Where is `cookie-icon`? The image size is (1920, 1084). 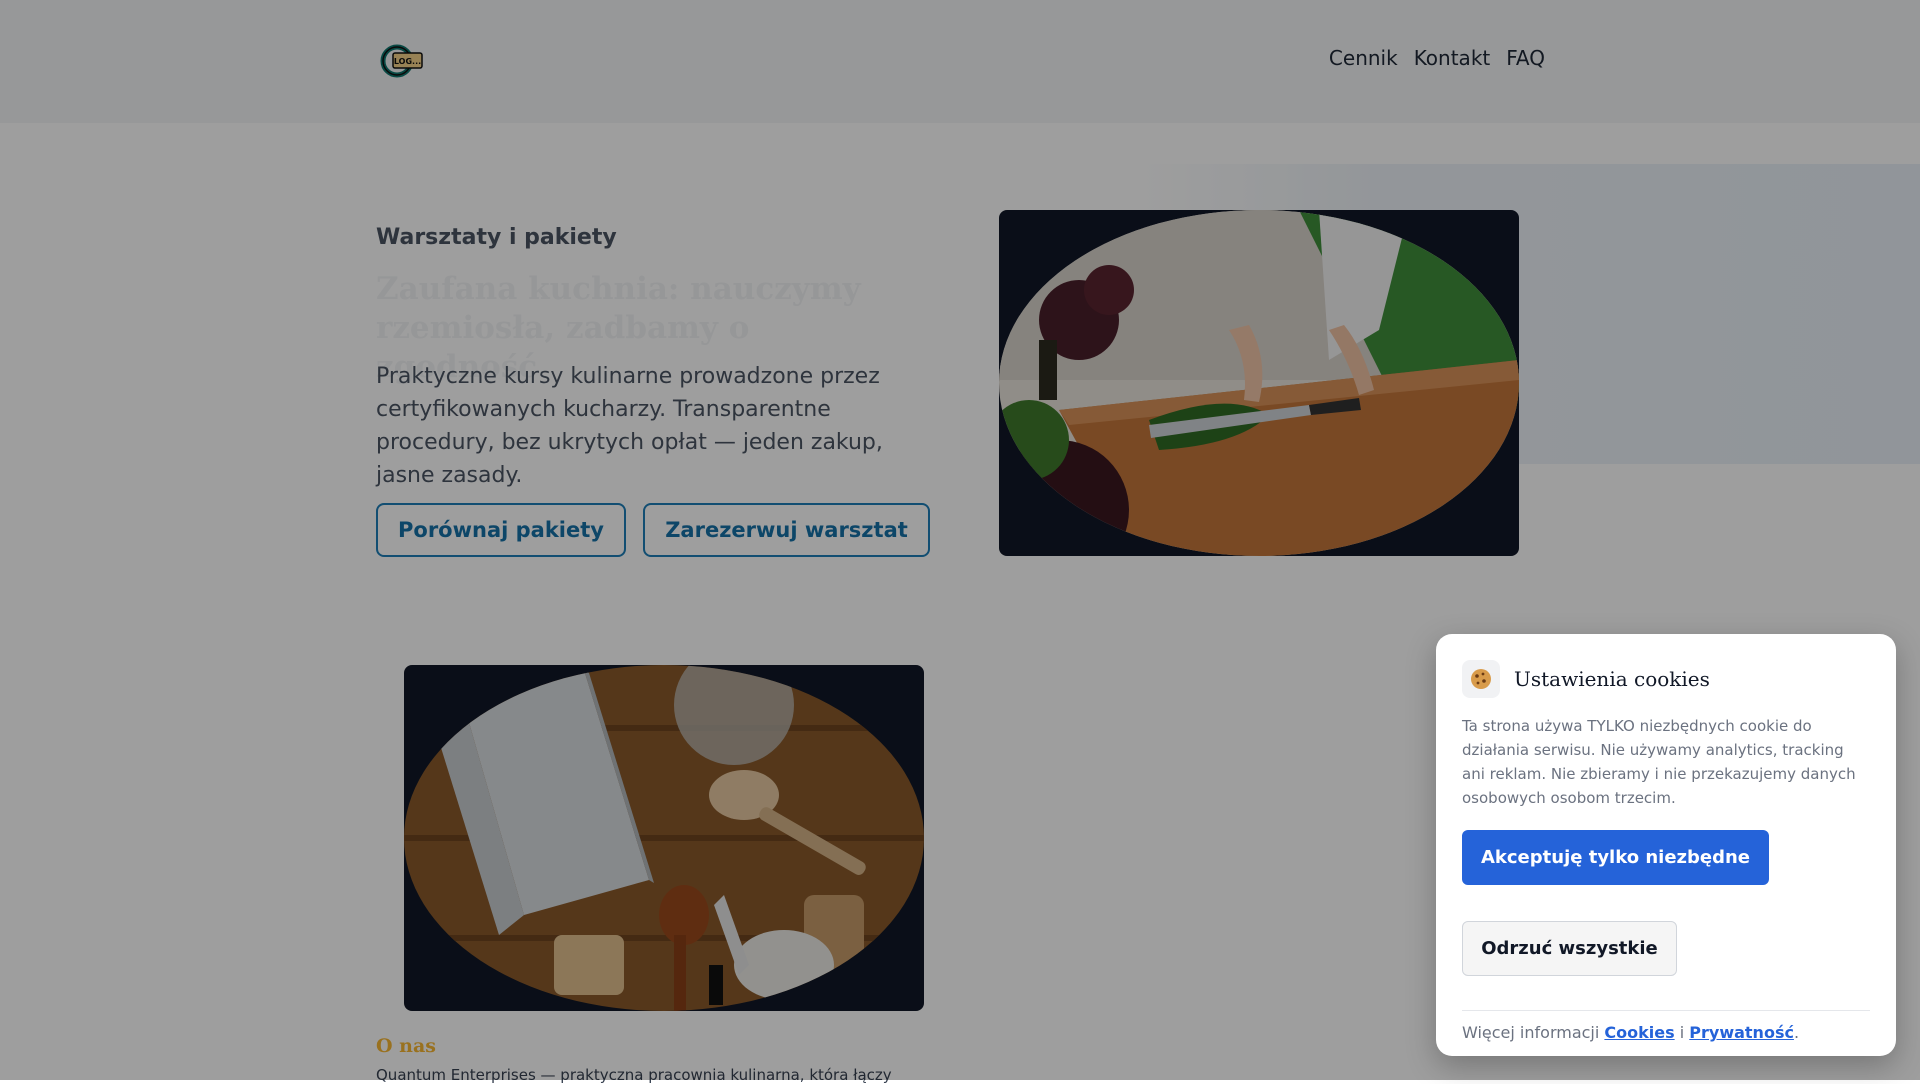 cookie-icon is located at coordinates (1481, 679).